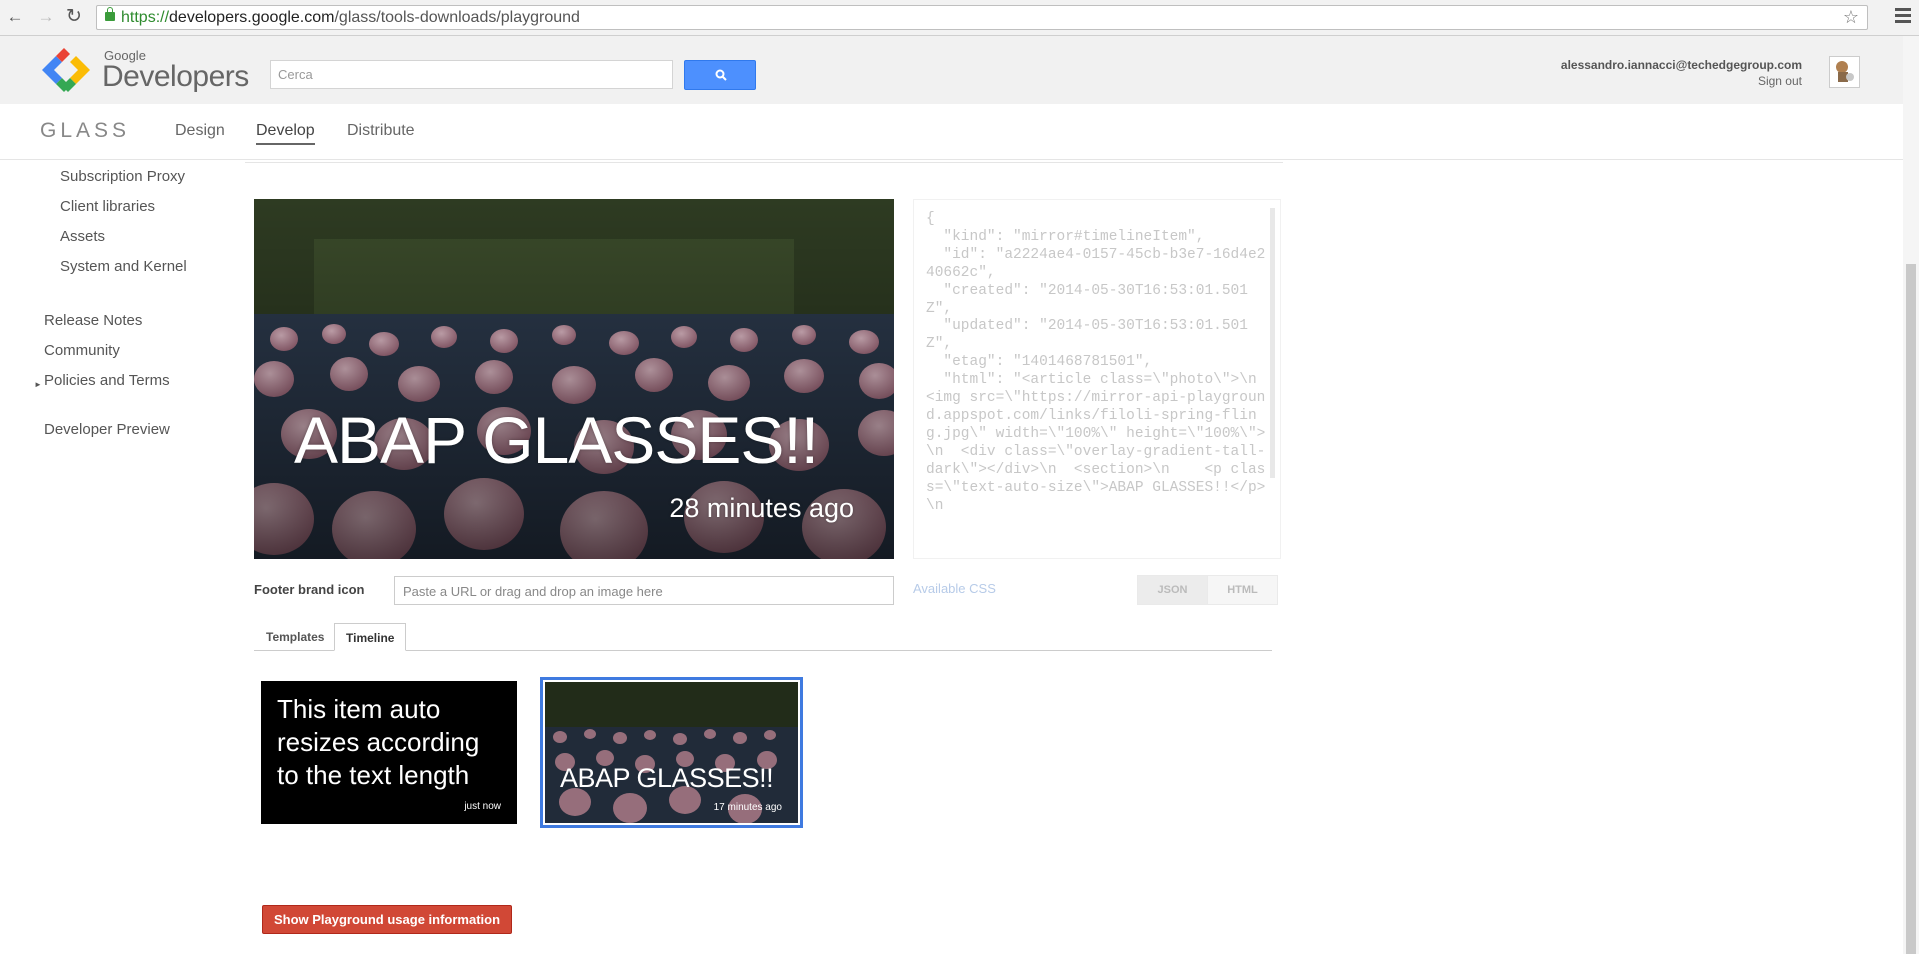 The height and width of the screenshot is (954, 1919). What do you see at coordinates (954, 588) in the screenshot?
I see `available-css-link: Available CSS` at bounding box center [954, 588].